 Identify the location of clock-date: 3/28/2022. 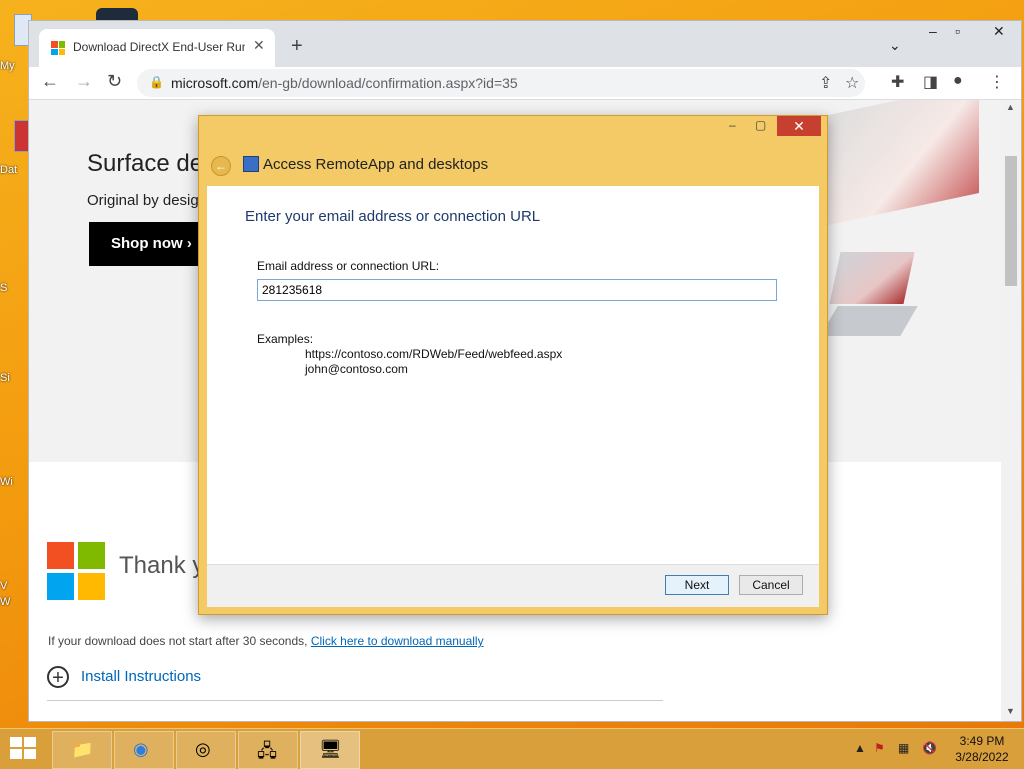
(982, 757).